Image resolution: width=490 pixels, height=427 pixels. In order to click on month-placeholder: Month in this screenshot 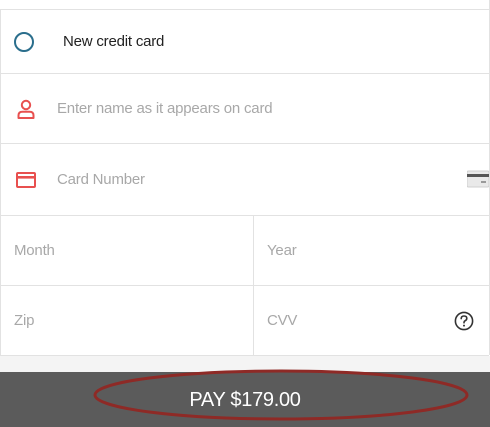, I will do `click(34, 250)`.